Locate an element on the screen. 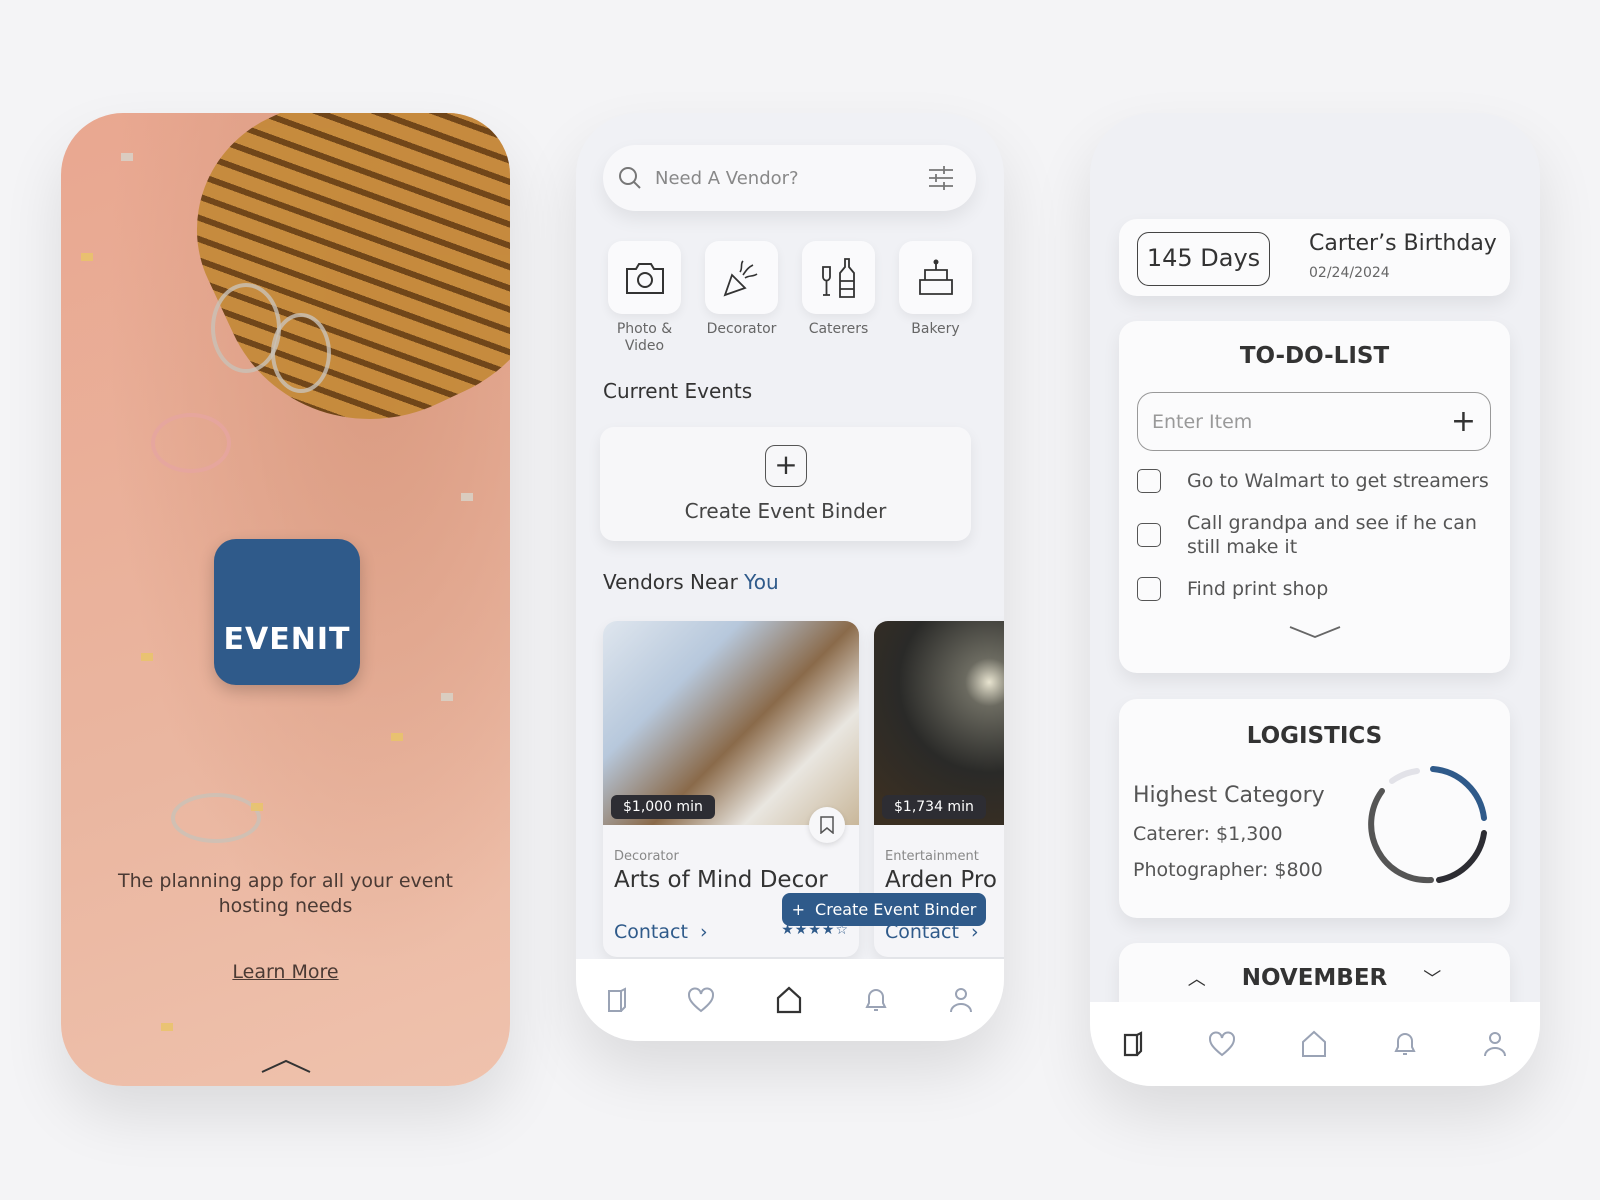  chevron-down-icon is located at coordinates (1315, 632).